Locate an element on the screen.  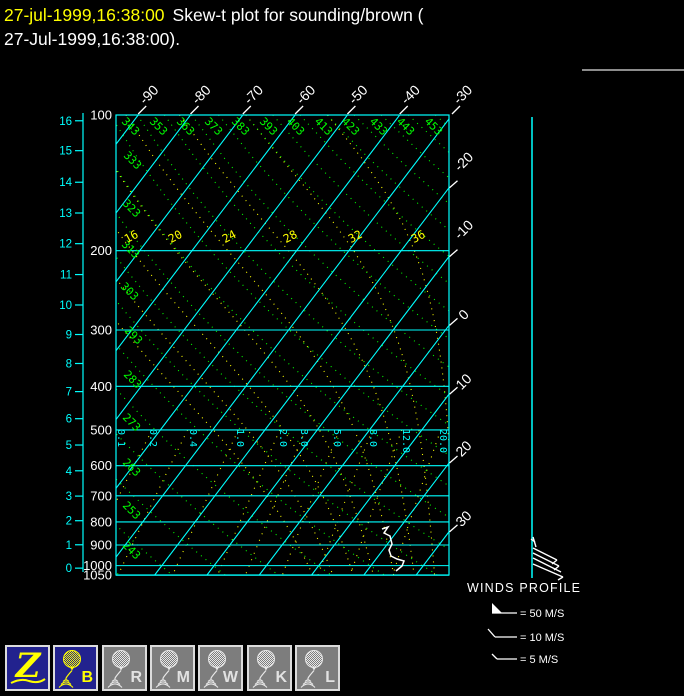
svg-text: -70 is located at coordinates (253, 95).